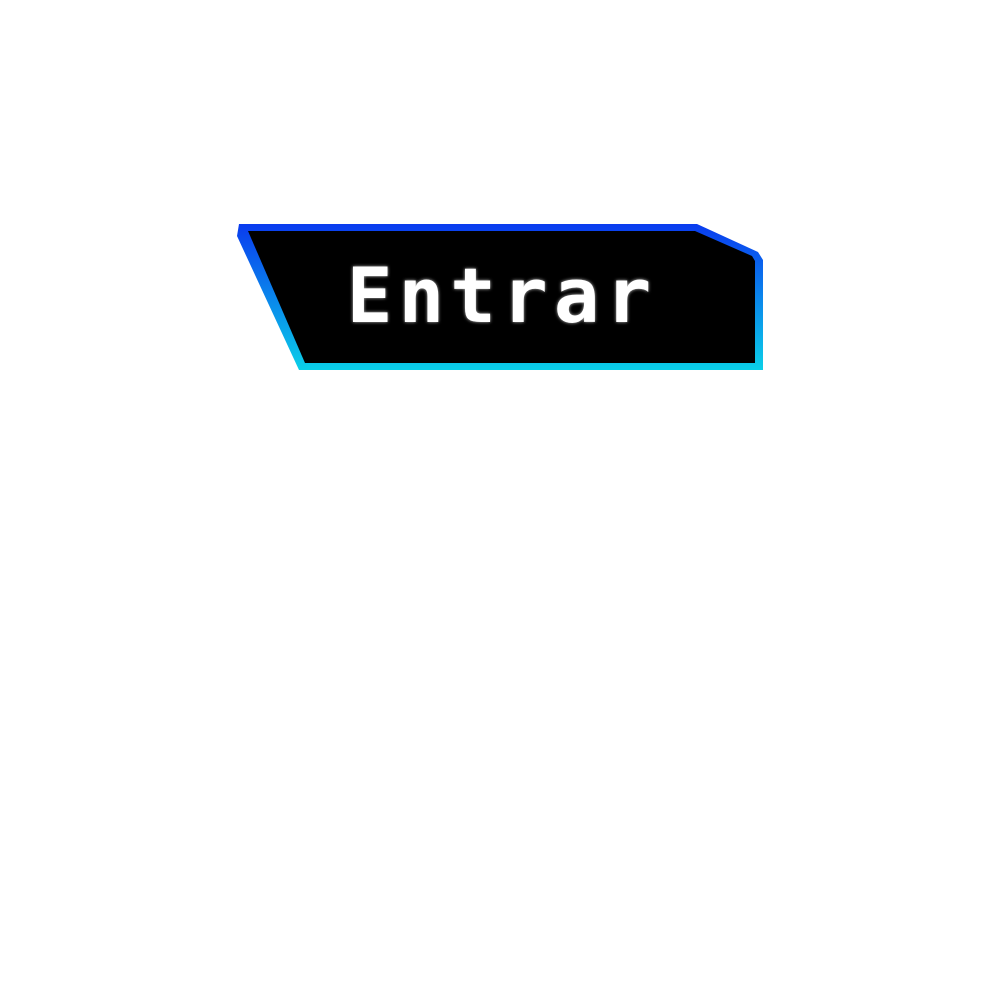 The image size is (1000, 1000). I want to click on enter-button: Entrar, so click(500, 297).